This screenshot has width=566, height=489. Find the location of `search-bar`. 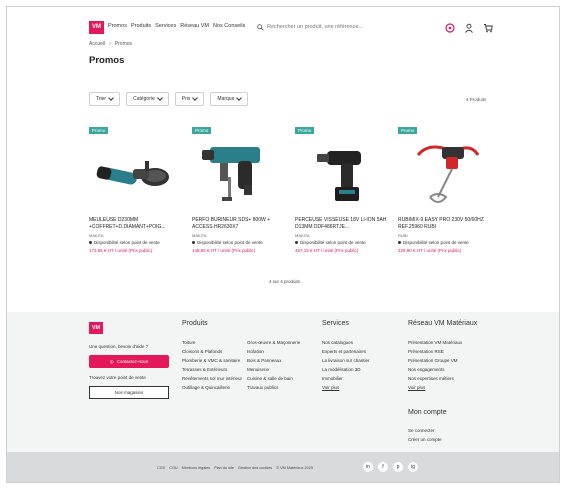

search-bar is located at coordinates (343, 27).